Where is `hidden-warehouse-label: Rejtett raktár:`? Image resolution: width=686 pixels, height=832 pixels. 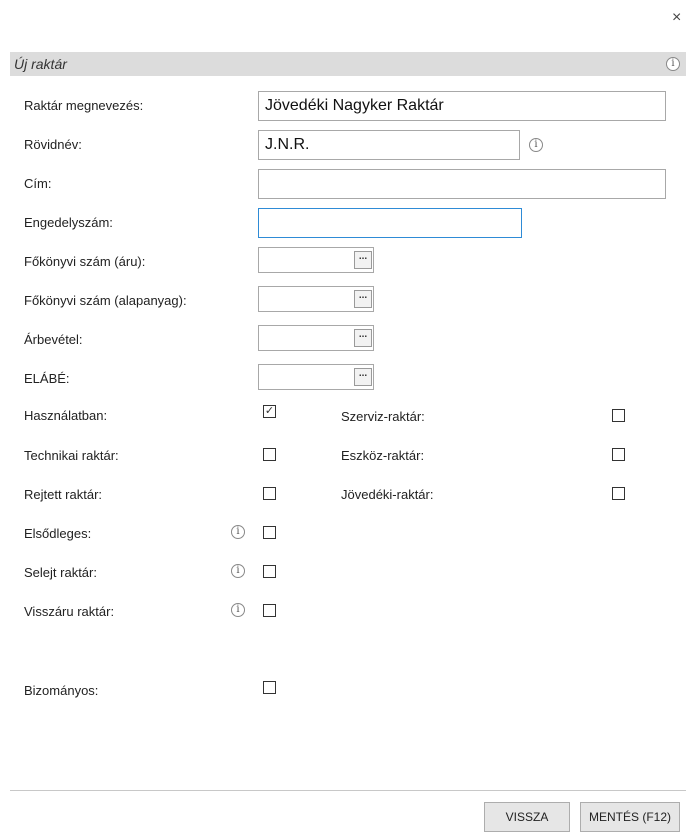 hidden-warehouse-label: Rejtett raktár: is located at coordinates (63, 494).